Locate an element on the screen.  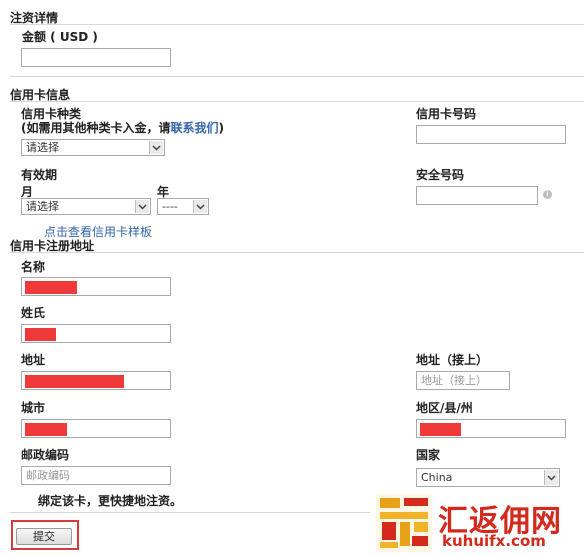
card-type-select: 请选择 is located at coordinates (93, 147).